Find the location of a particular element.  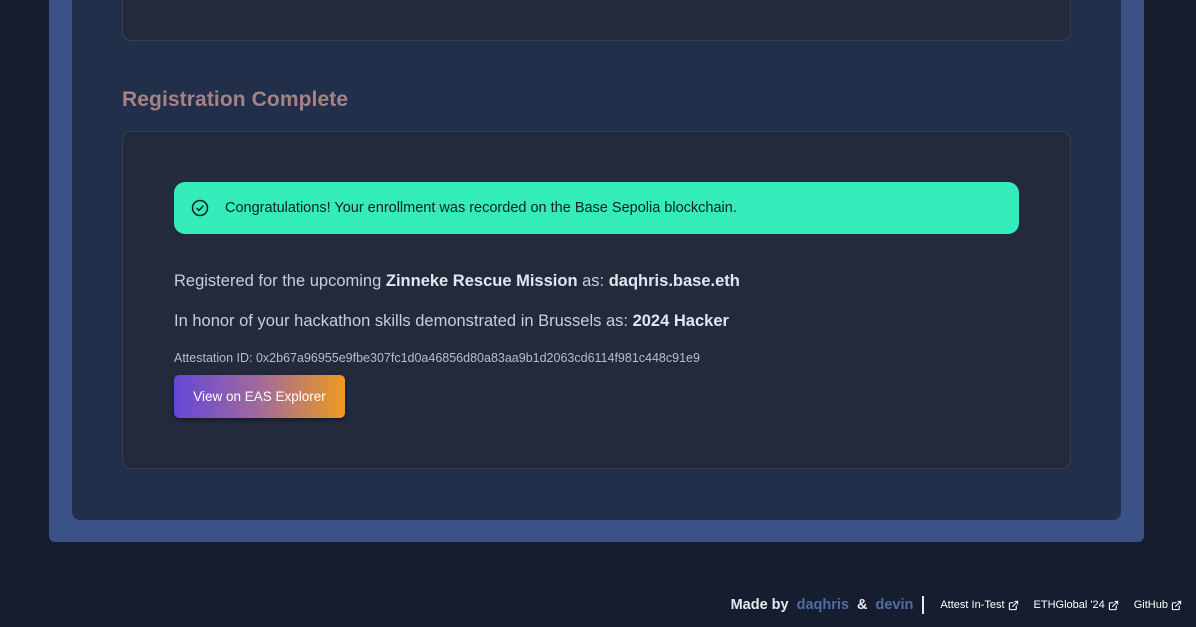

ethglobal-label: ETHGlobal '24 is located at coordinates (1069, 605).